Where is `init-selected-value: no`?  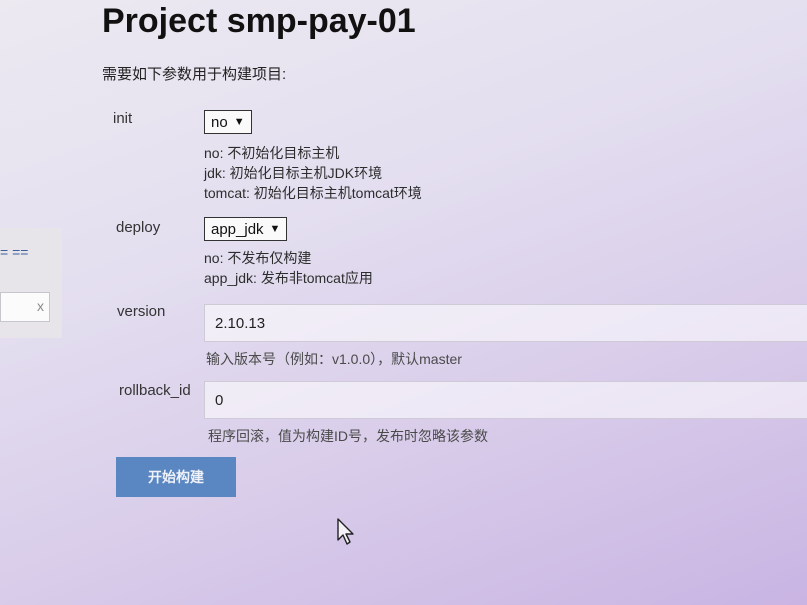 init-selected-value: no is located at coordinates (219, 122).